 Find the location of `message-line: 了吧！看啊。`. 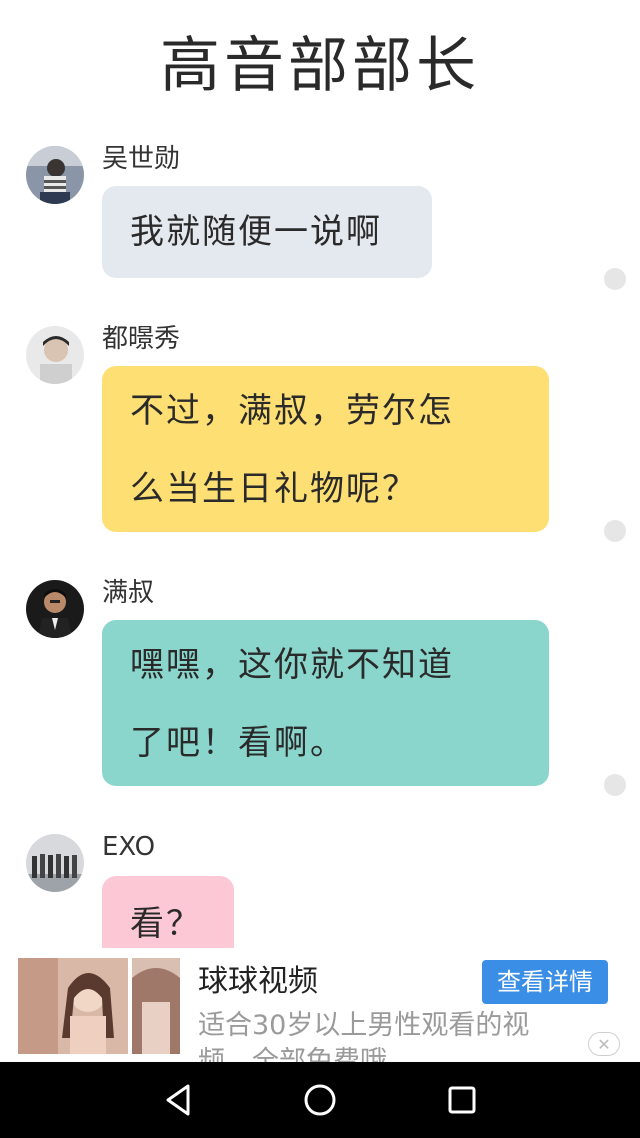

message-line: 了吧！看啊。 is located at coordinates (238, 743).